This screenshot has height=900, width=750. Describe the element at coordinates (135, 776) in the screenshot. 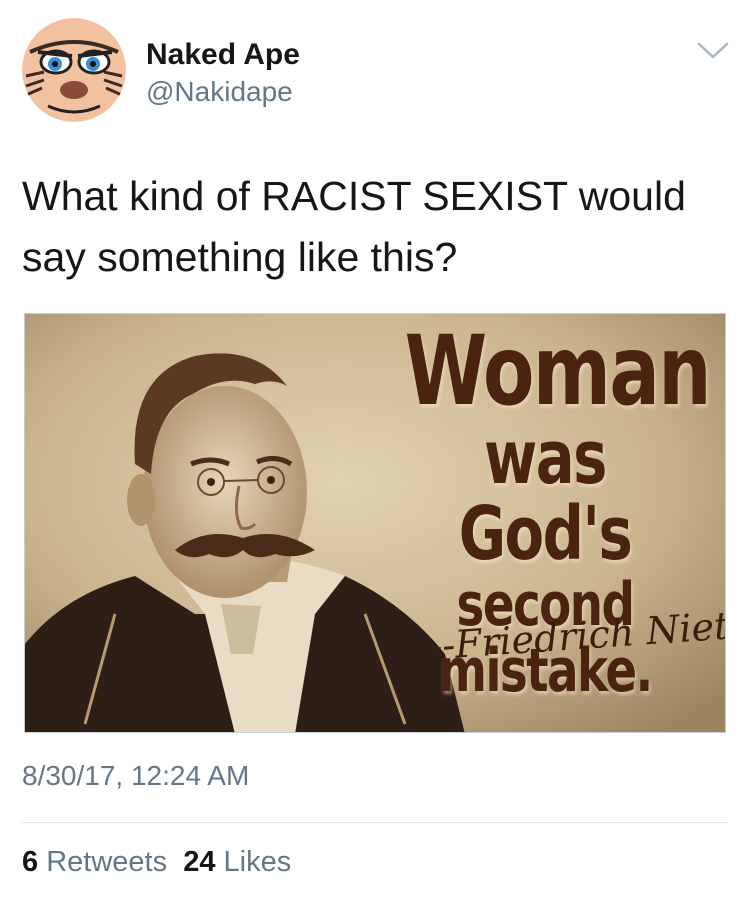

I see `tweet-timestamp: 8/30/17, 12:24 AM` at that location.